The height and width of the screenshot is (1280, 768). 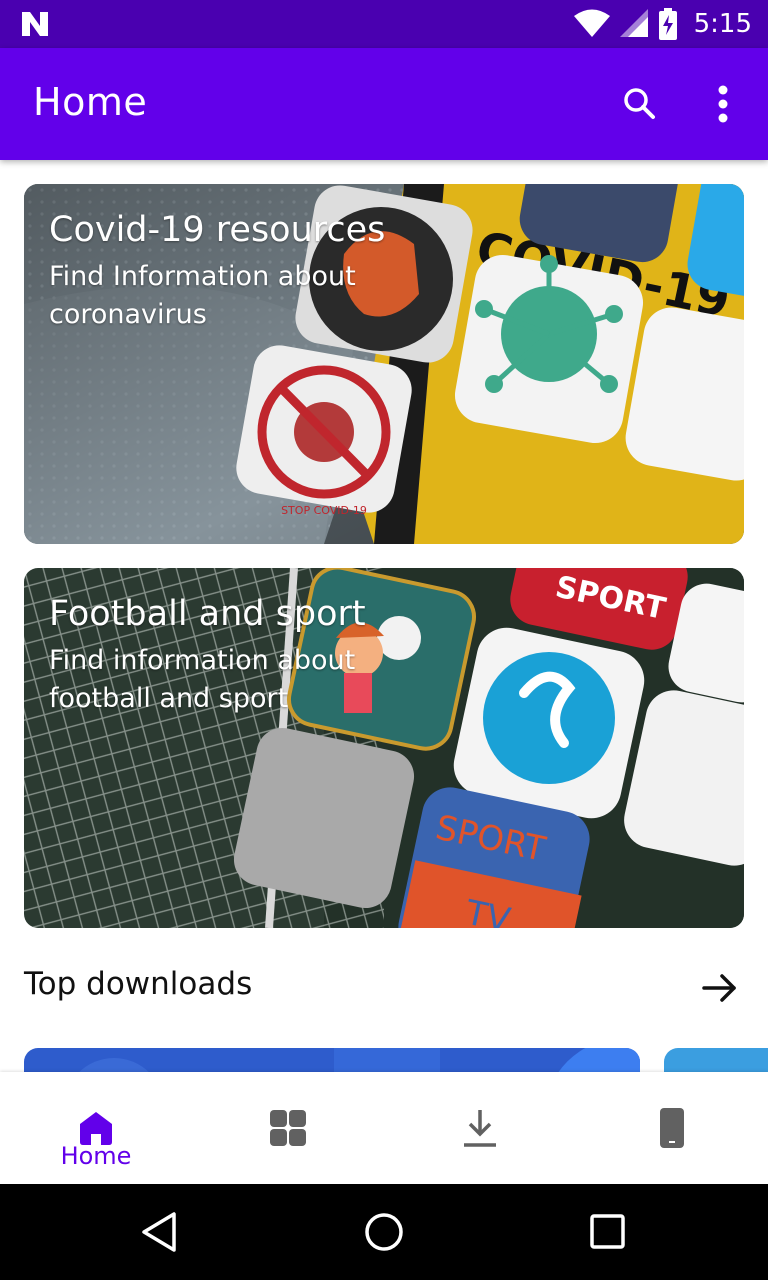 I want to click on nav-item-device, so click(x=672, y=1128).